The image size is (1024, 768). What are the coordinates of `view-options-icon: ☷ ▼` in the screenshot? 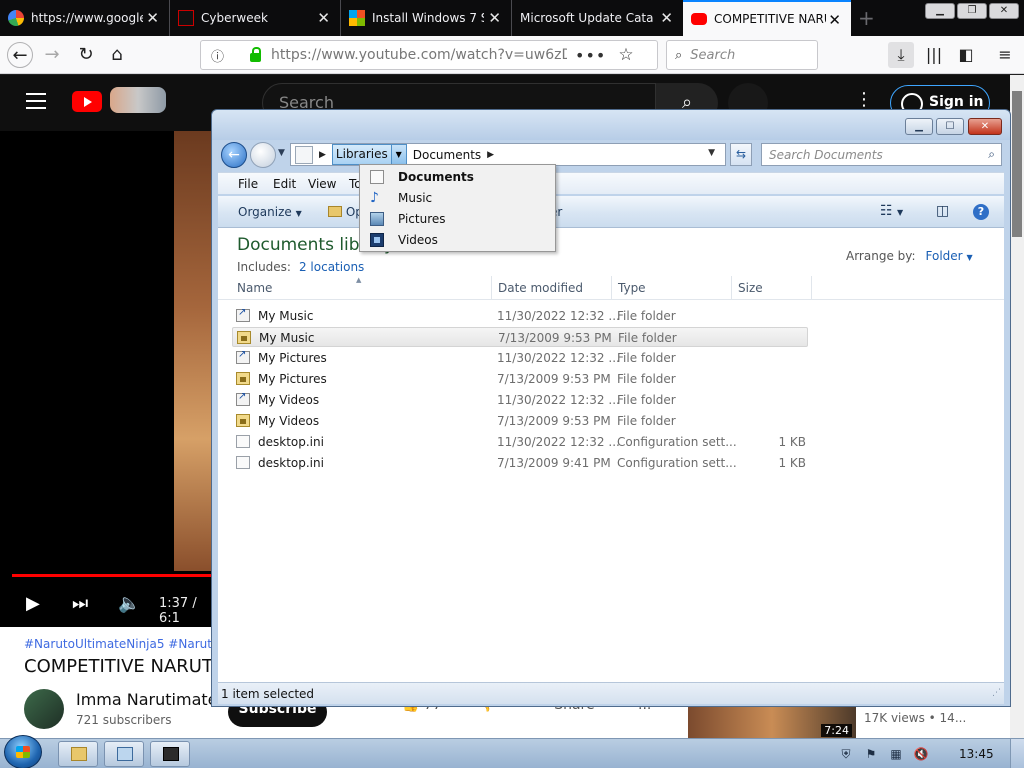 It's located at (891, 211).